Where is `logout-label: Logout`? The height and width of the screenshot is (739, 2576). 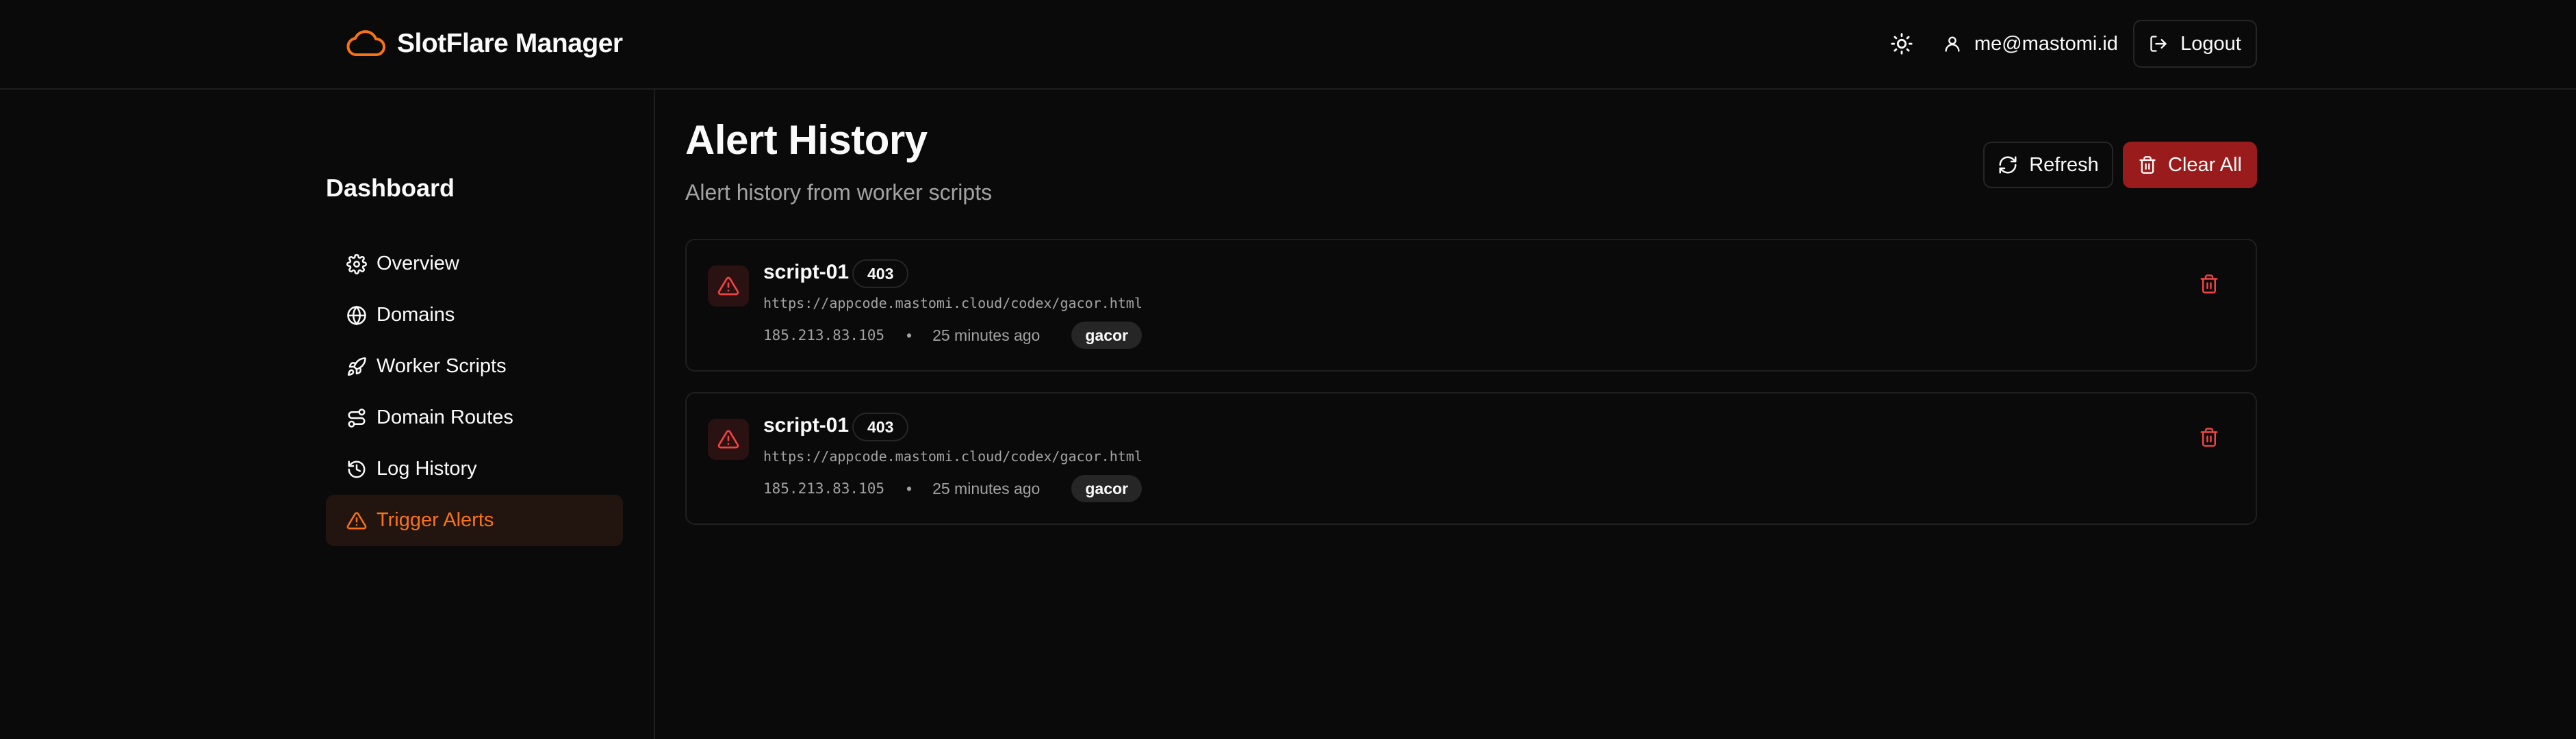 logout-label: Logout is located at coordinates (2210, 43).